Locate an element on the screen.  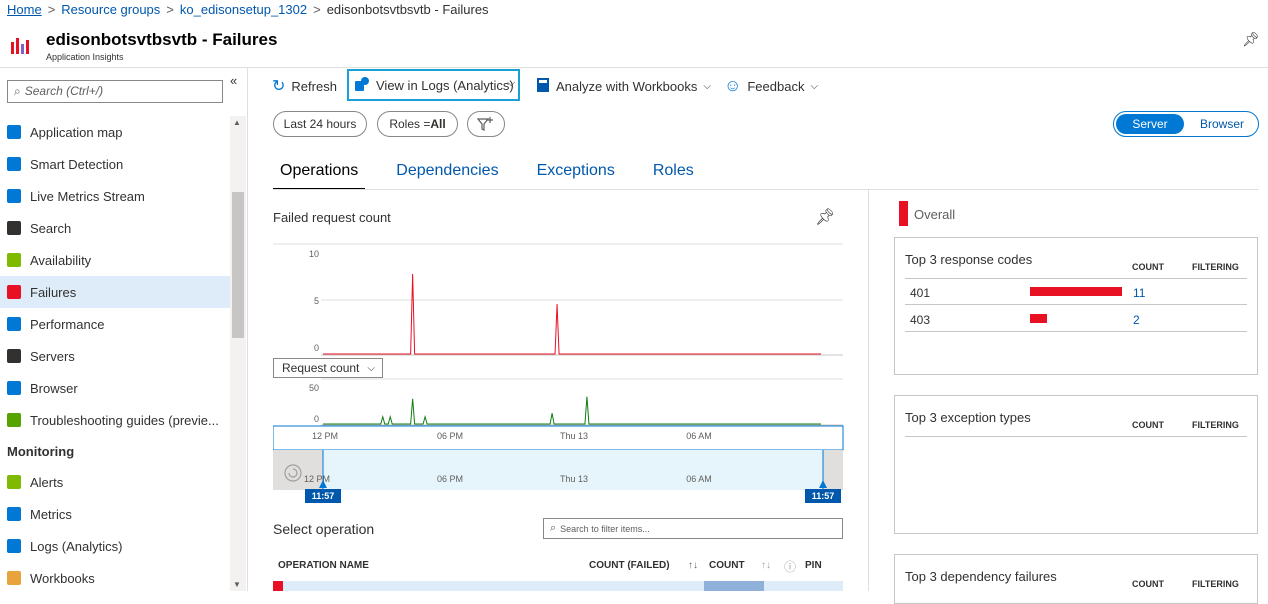
server-icon is located at coordinates (14, 356).